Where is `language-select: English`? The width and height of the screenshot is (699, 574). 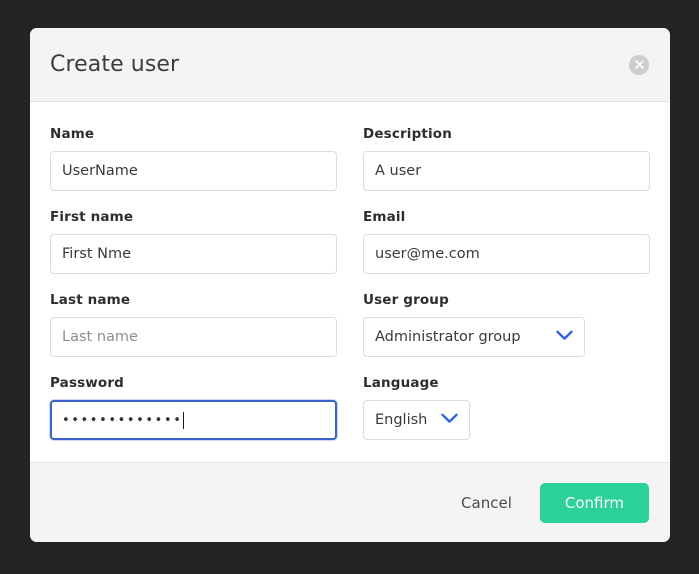
language-select: English is located at coordinates (416, 420).